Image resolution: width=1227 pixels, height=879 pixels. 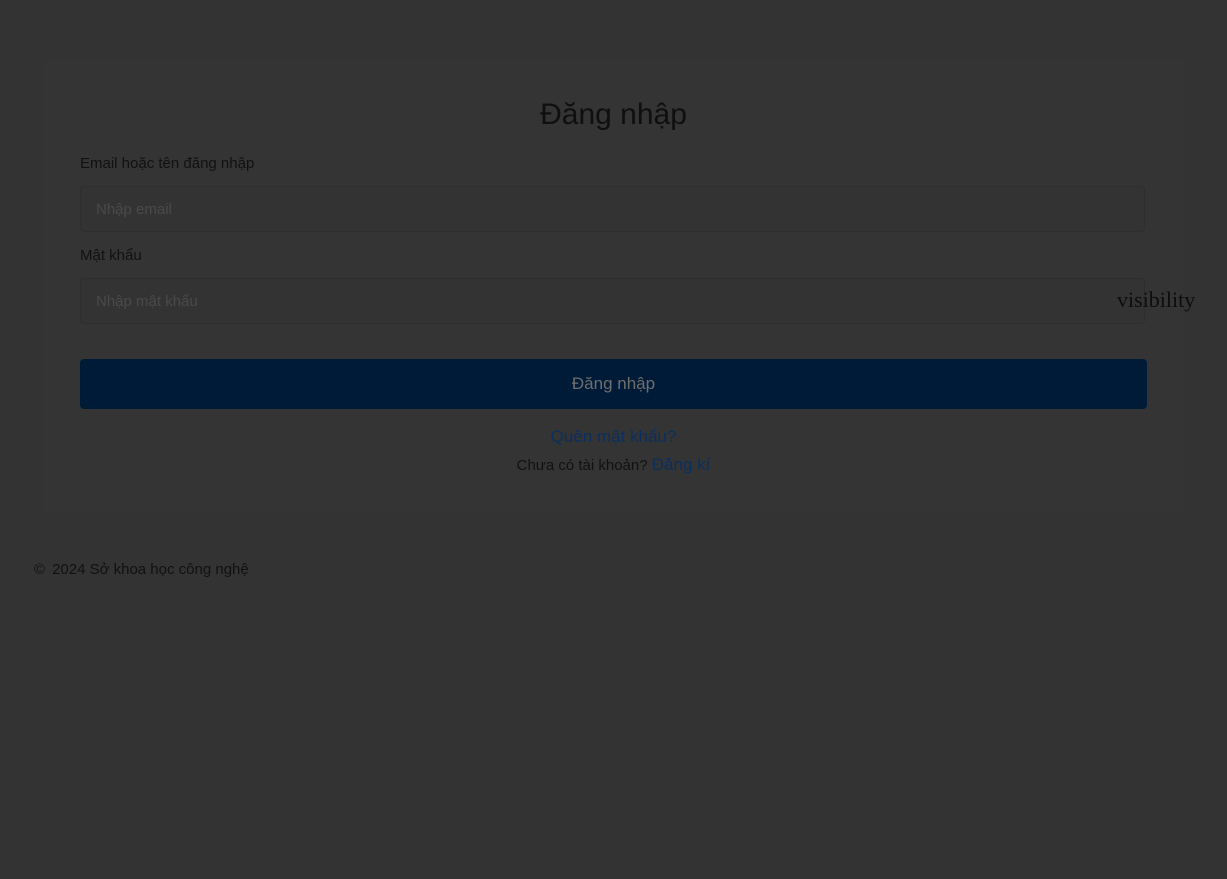 I want to click on footer: © 2024 Sở khoa học công nghệ, so click(x=141, y=570).